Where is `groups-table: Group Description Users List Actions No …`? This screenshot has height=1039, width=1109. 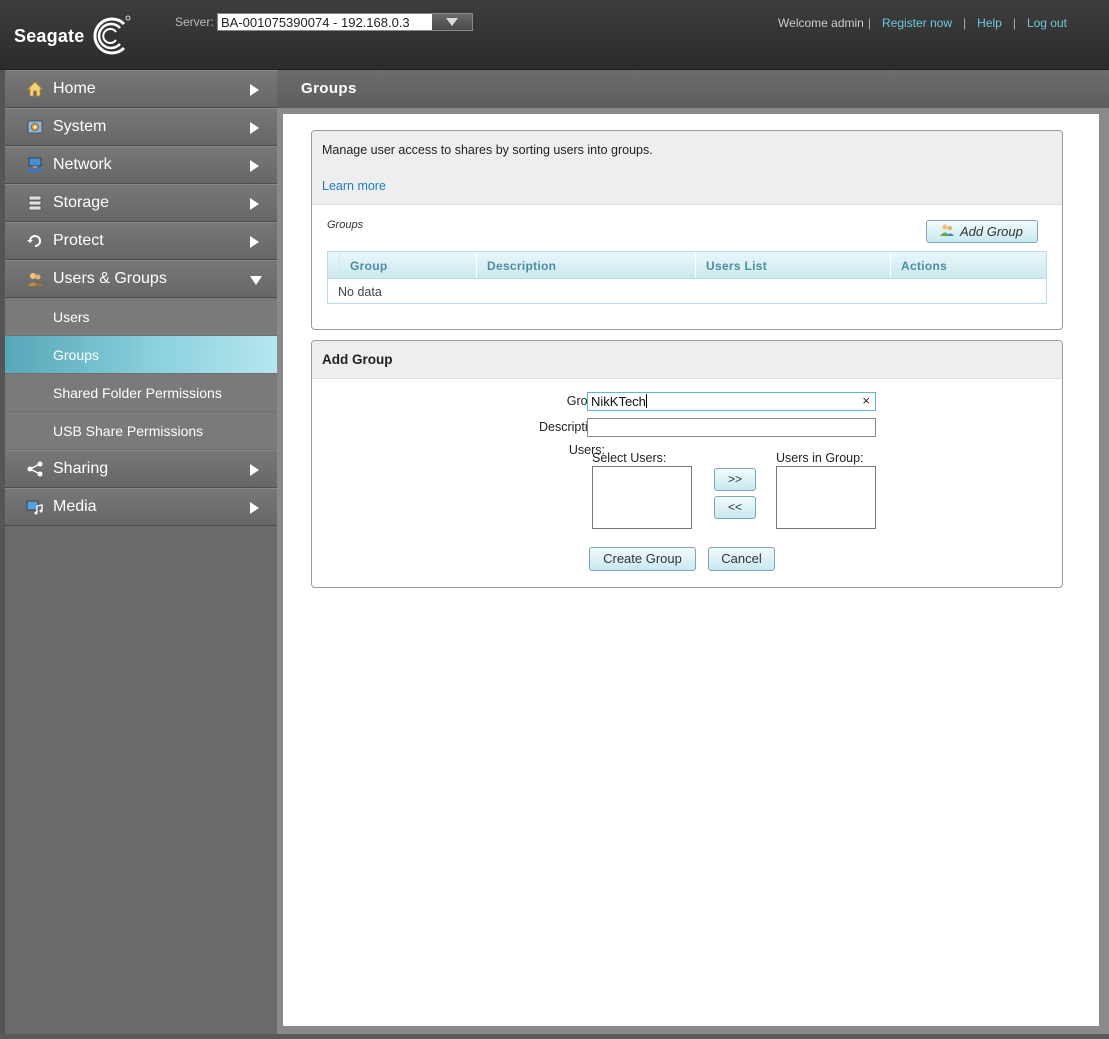 groups-table: Group Description Users List Actions No … is located at coordinates (687, 277).